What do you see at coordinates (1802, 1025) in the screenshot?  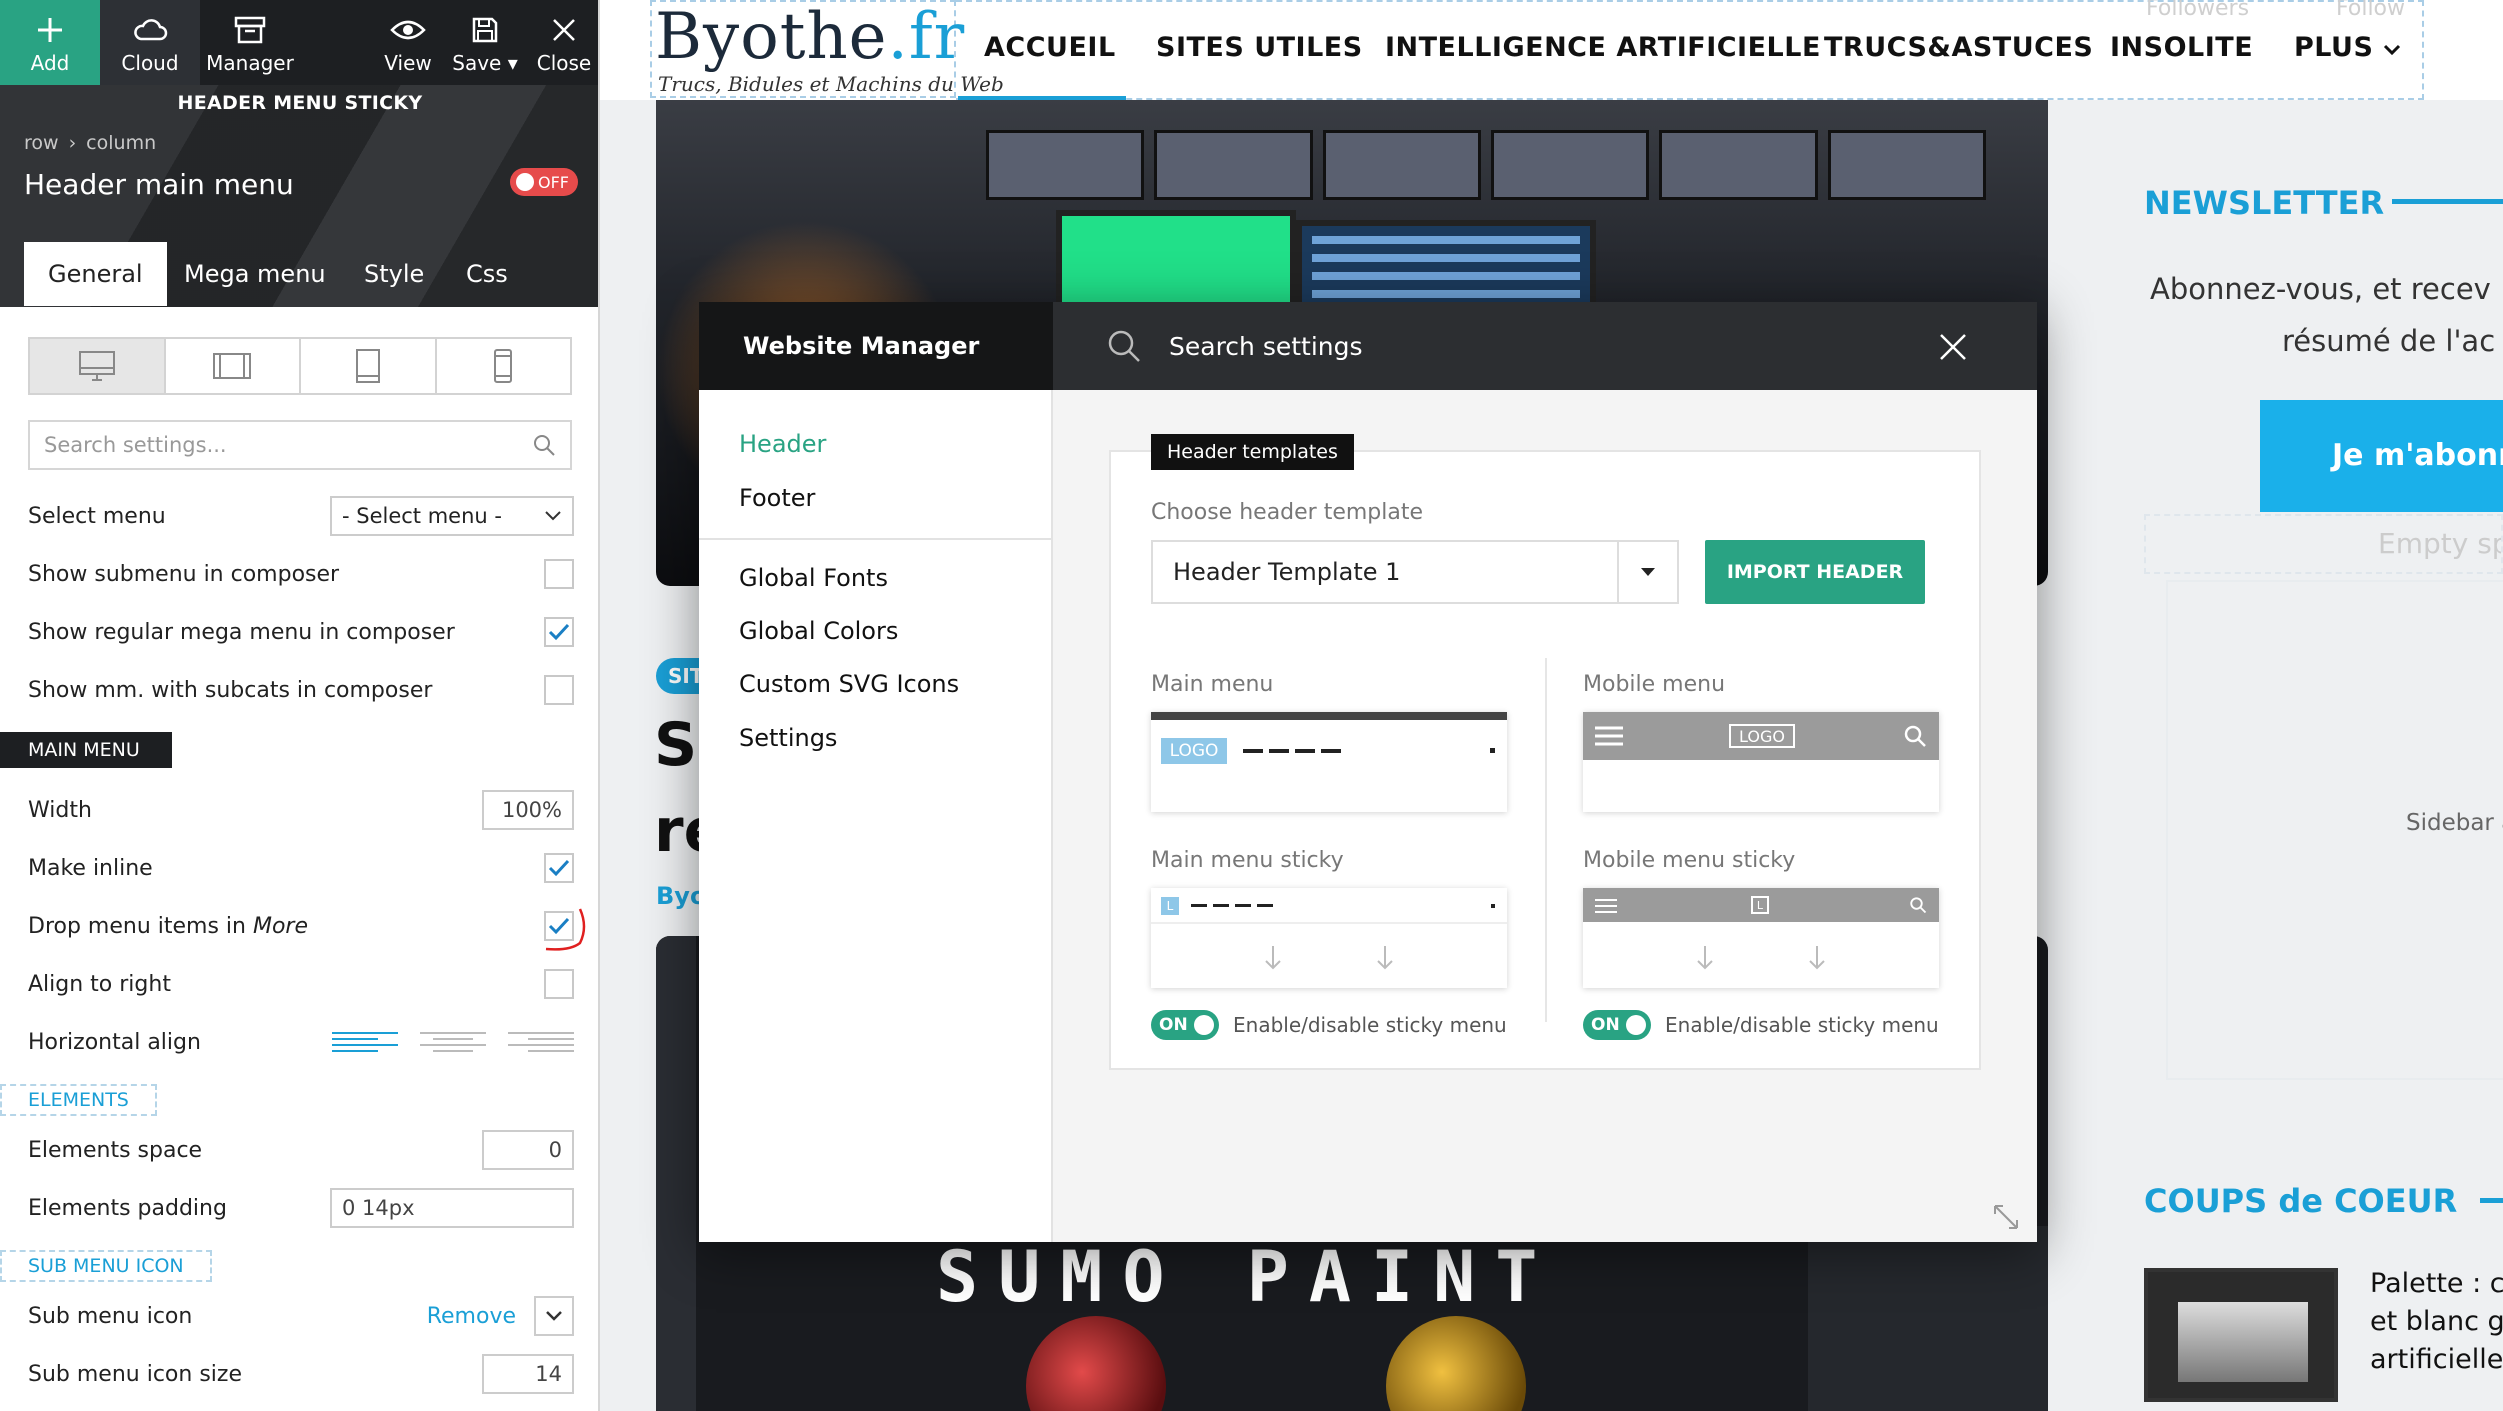 I see `mobile-sticky-toggle-label: Enable/disable sticky menu` at bounding box center [1802, 1025].